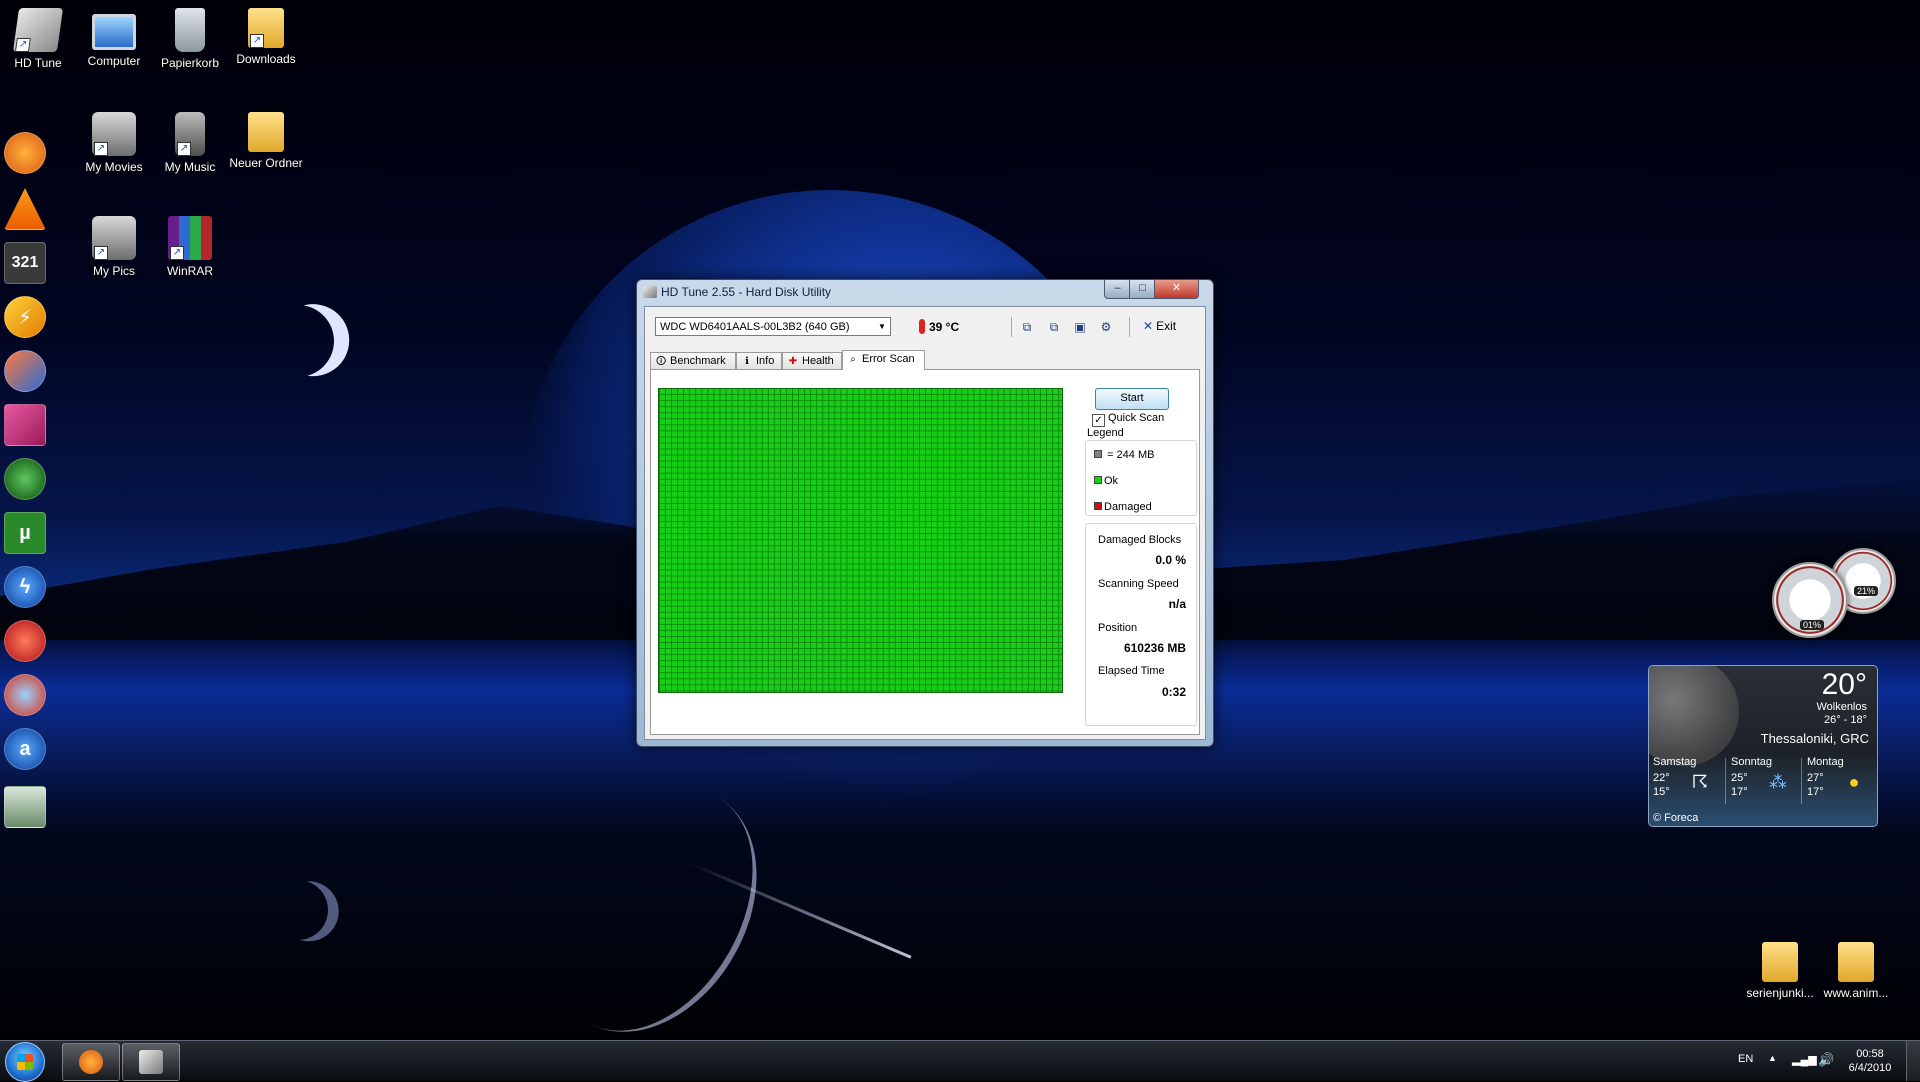 This screenshot has height=1082, width=1920. Describe the element at coordinates (853, 359) in the screenshot. I see `magnifier-icon: ⌕` at that location.